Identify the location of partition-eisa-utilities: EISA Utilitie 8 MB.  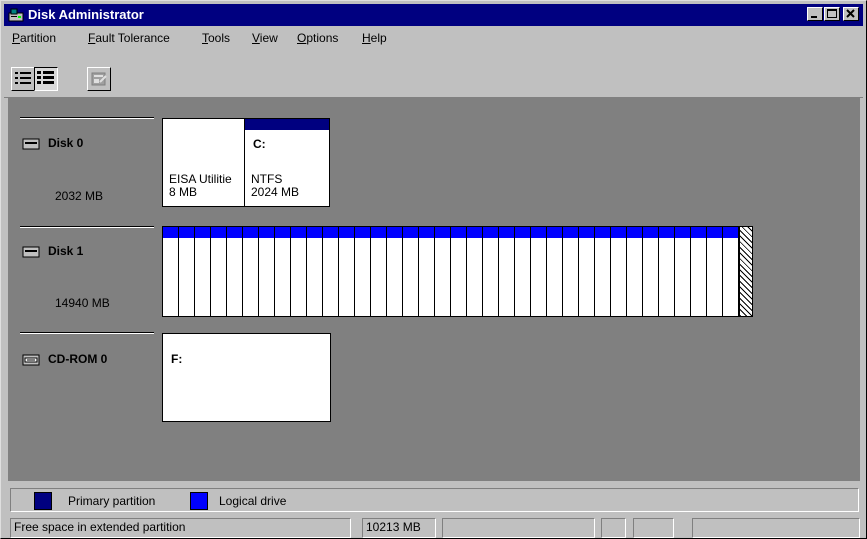
(203, 162).